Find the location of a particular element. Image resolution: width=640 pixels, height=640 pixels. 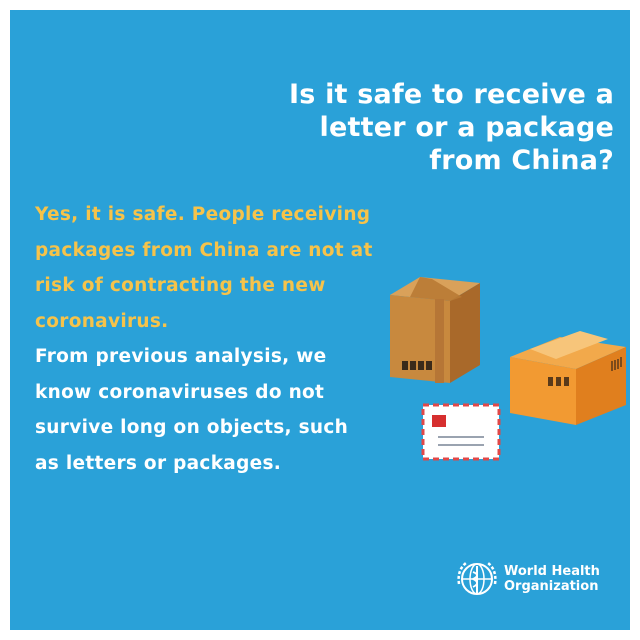

who-name: World Health Organization is located at coordinates (552, 579).